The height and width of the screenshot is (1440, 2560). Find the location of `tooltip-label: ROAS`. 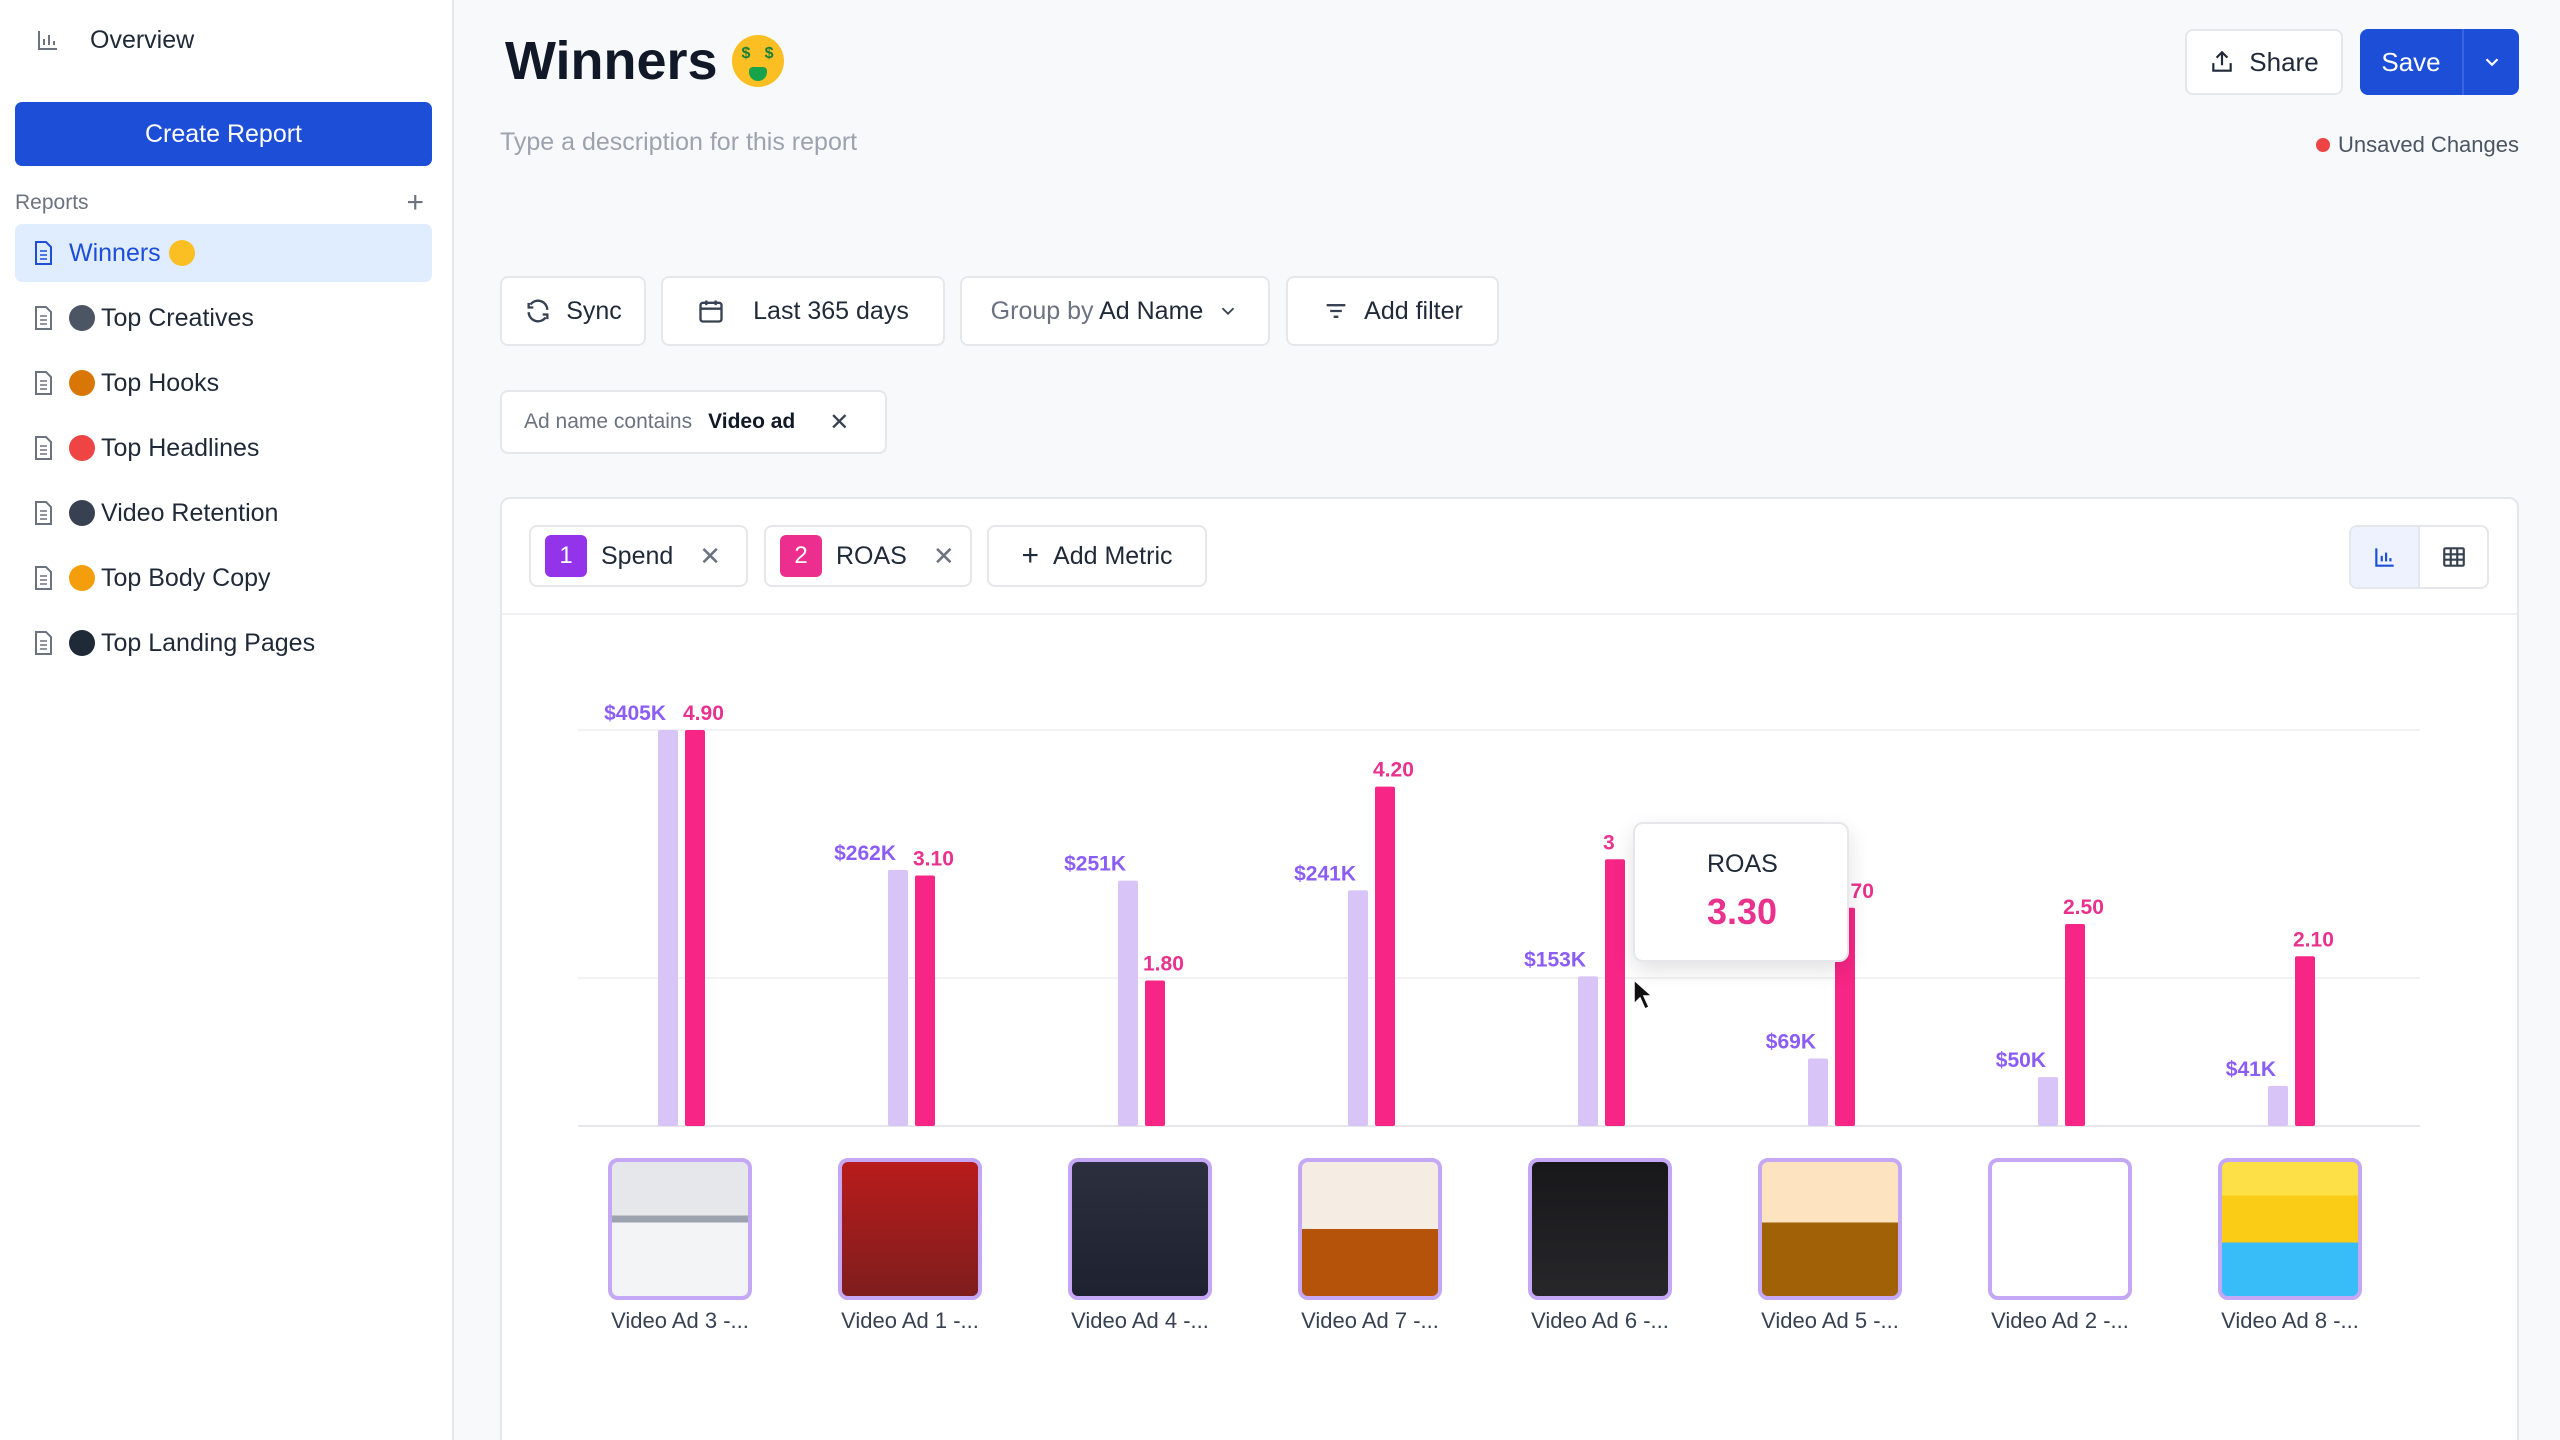

tooltip-label: ROAS is located at coordinates (1742, 864).